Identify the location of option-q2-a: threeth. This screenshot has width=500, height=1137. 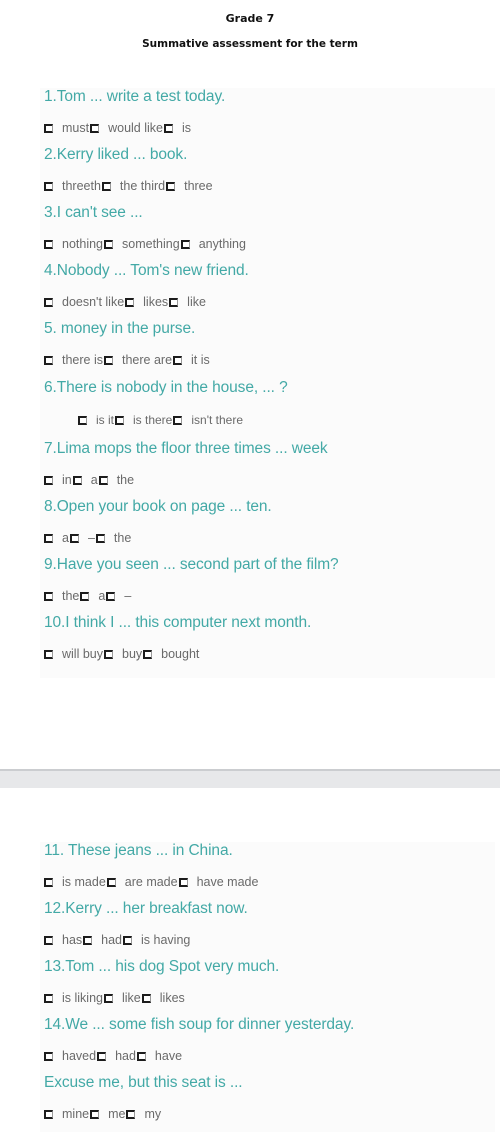
(73, 186).